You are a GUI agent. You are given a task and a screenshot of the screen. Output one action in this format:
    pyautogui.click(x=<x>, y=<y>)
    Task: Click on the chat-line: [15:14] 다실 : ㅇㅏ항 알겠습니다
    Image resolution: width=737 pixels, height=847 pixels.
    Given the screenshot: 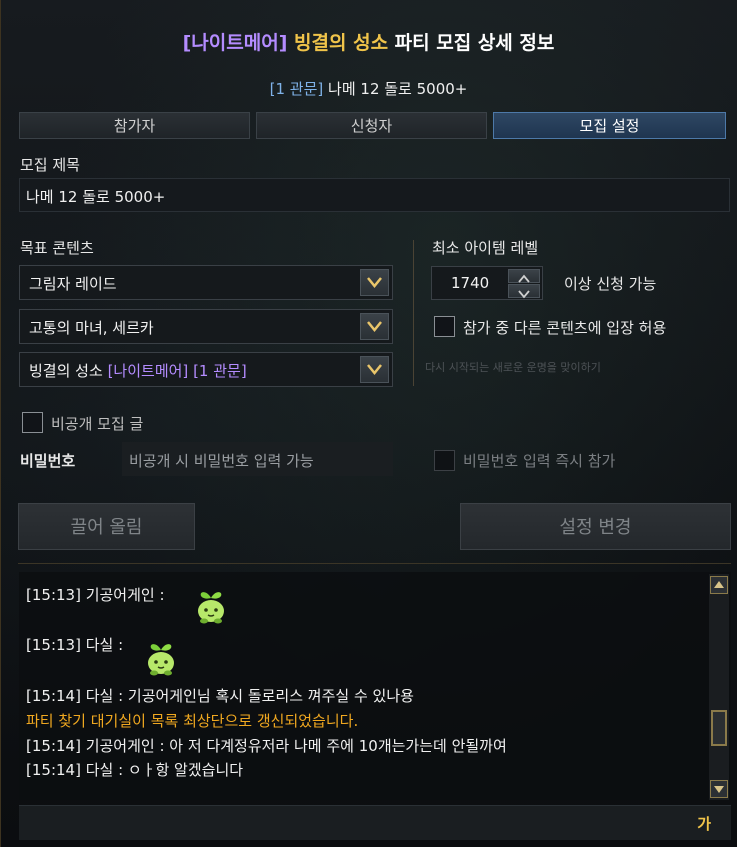 What is the action you would take?
    pyautogui.click(x=135, y=770)
    